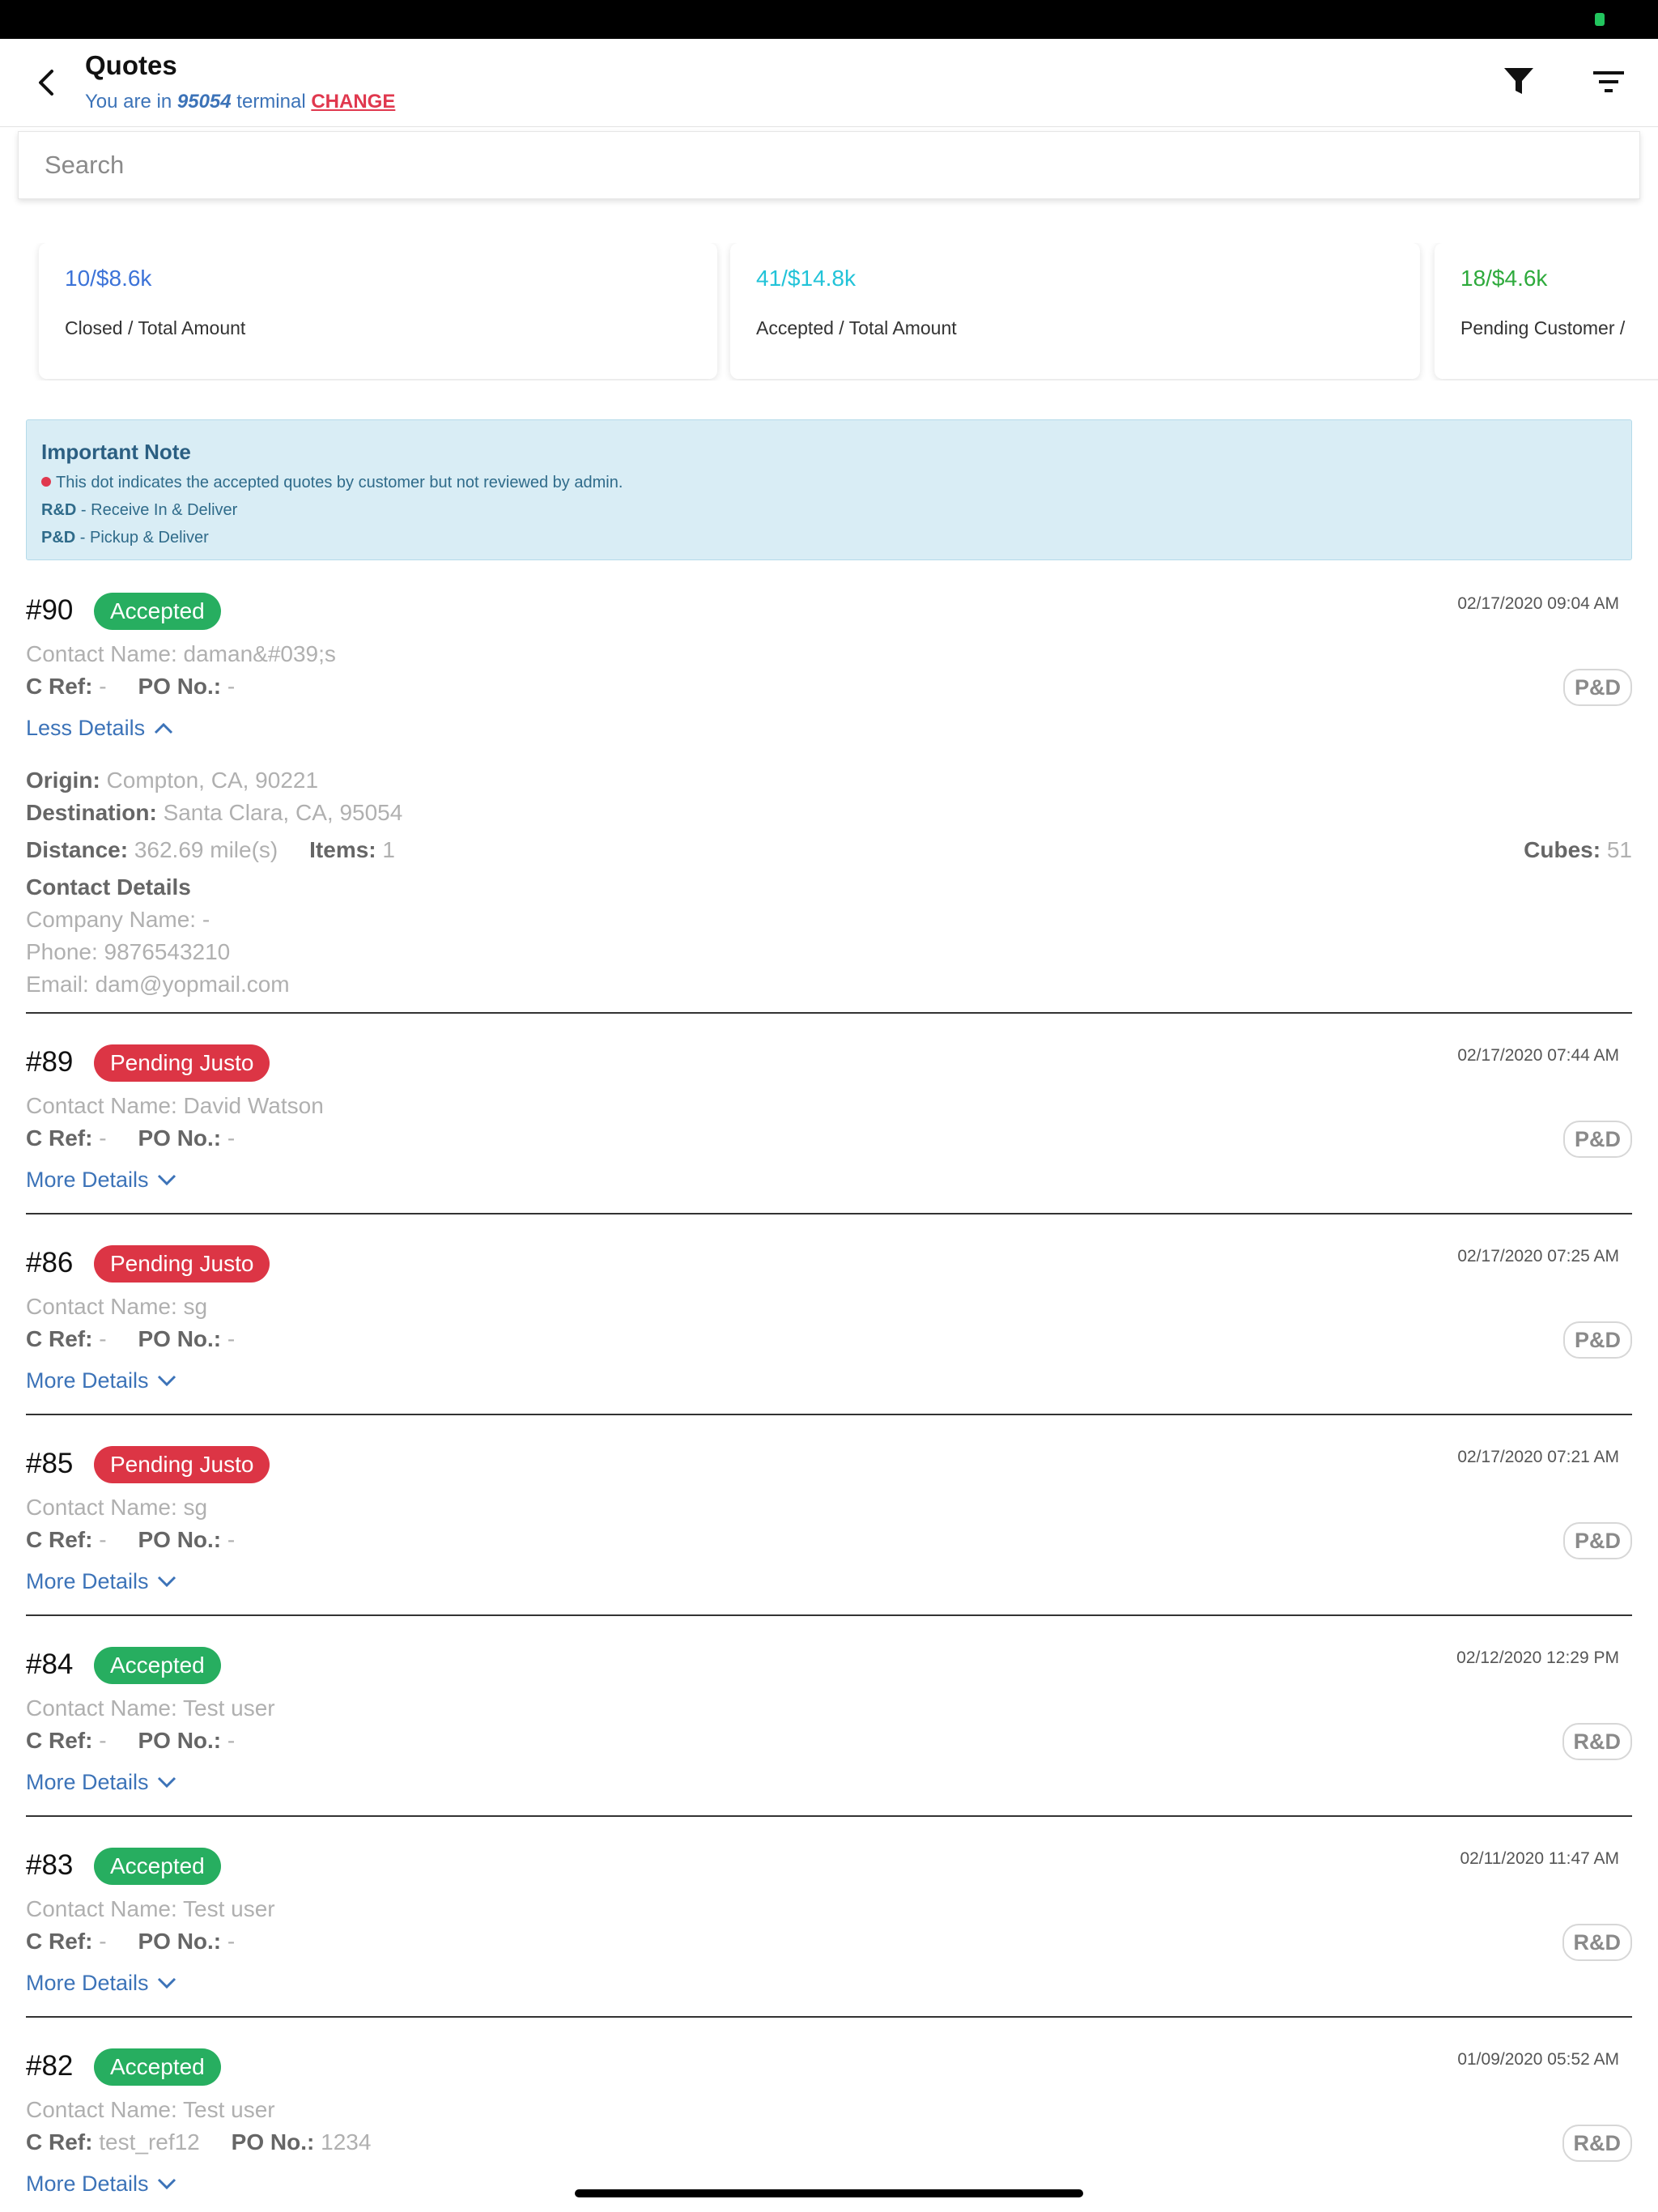  Describe the element at coordinates (108, 278) in the screenshot. I see `summary-value: 10/$8.6k` at that location.